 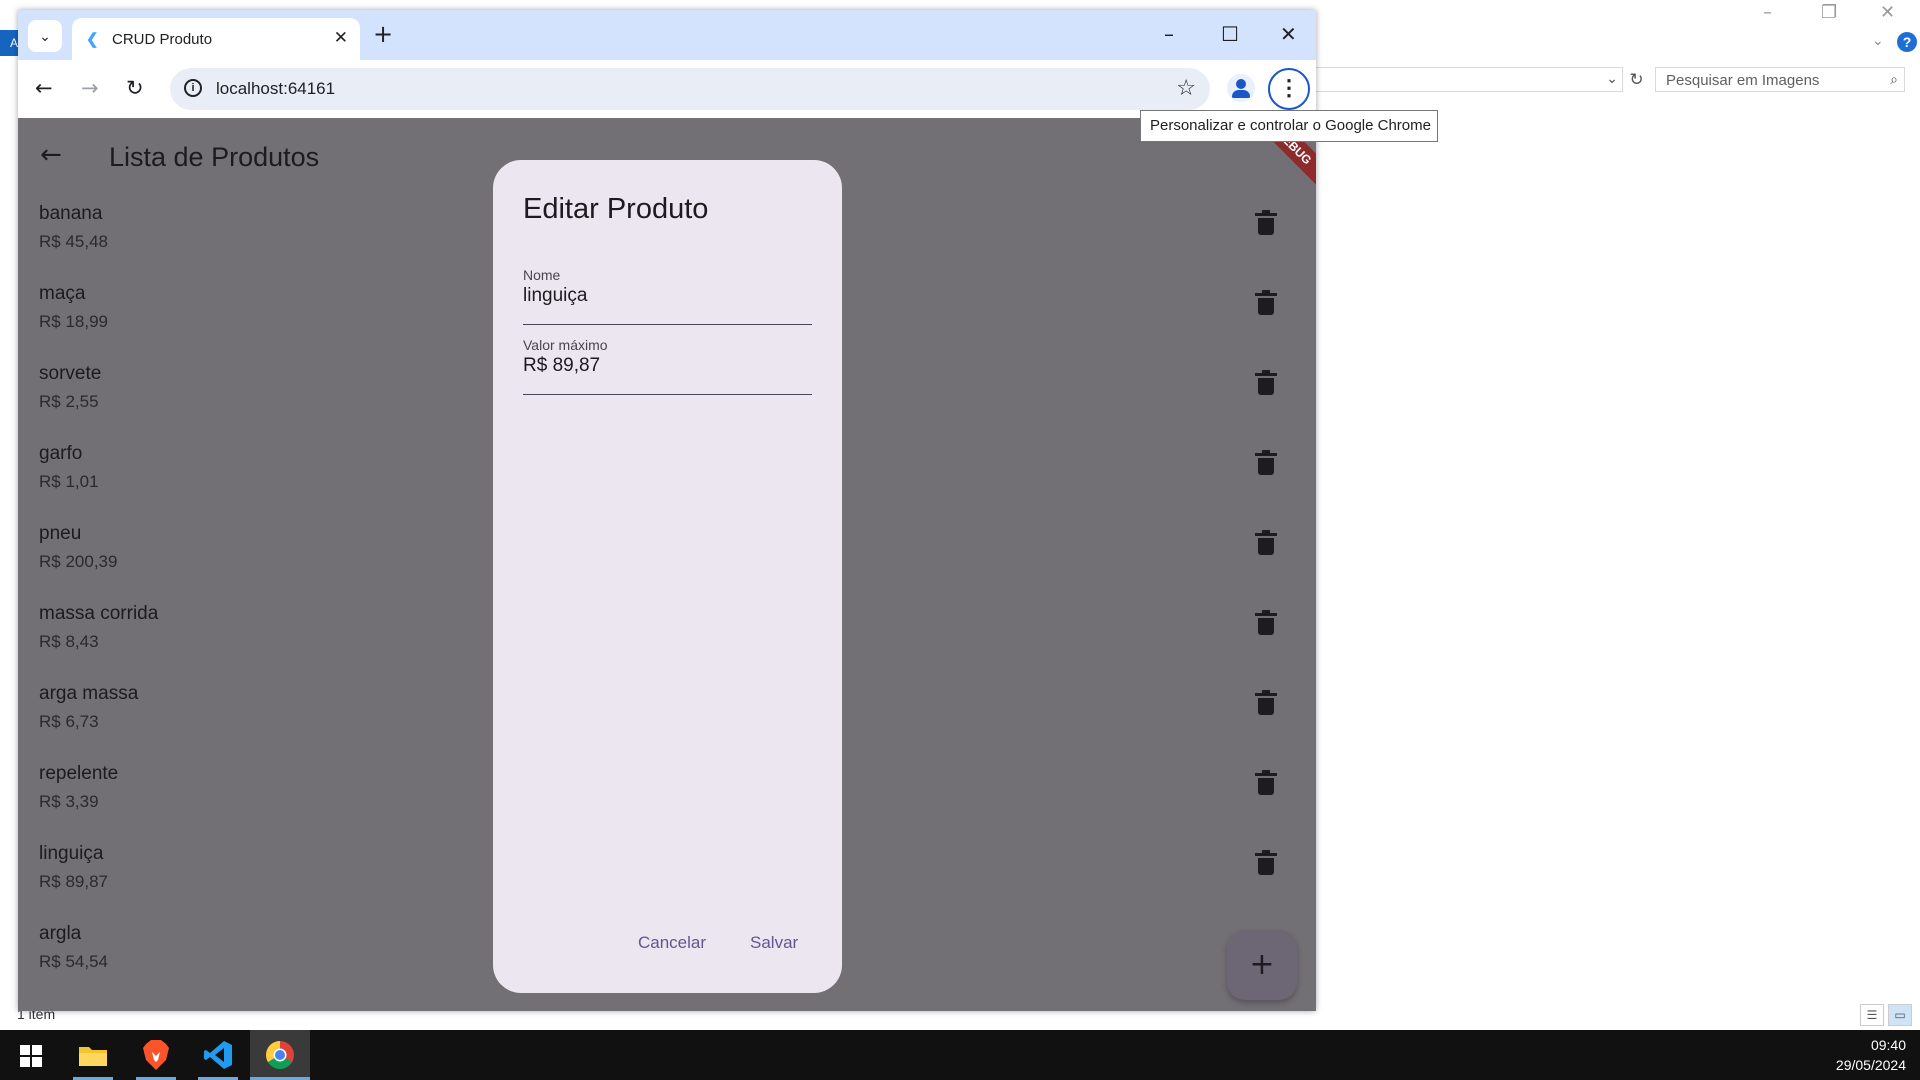 What do you see at coordinates (135, 88) in the screenshot?
I see `reload-icon: ↻` at bounding box center [135, 88].